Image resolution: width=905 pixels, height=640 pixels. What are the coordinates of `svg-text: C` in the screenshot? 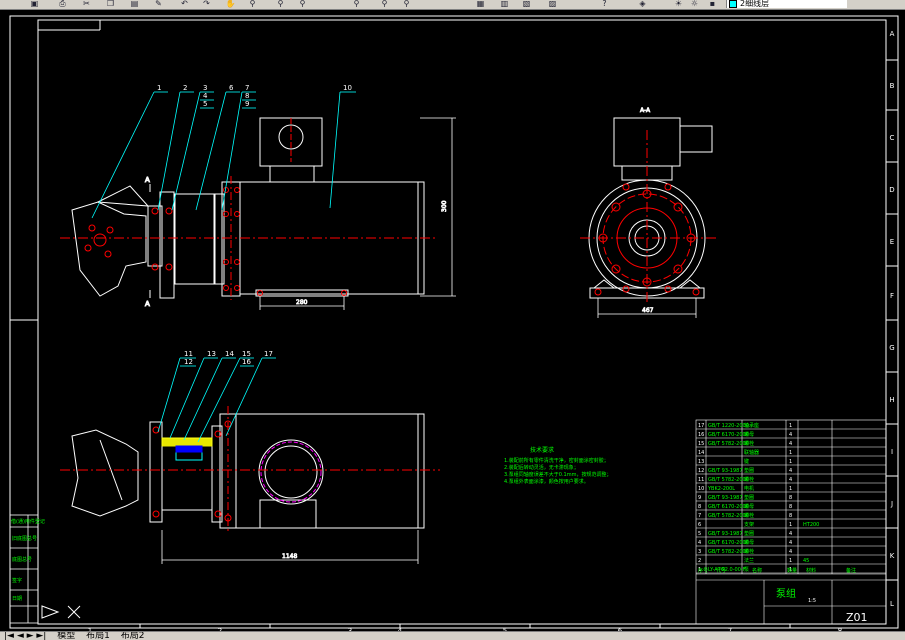 It's located at (892, 138).